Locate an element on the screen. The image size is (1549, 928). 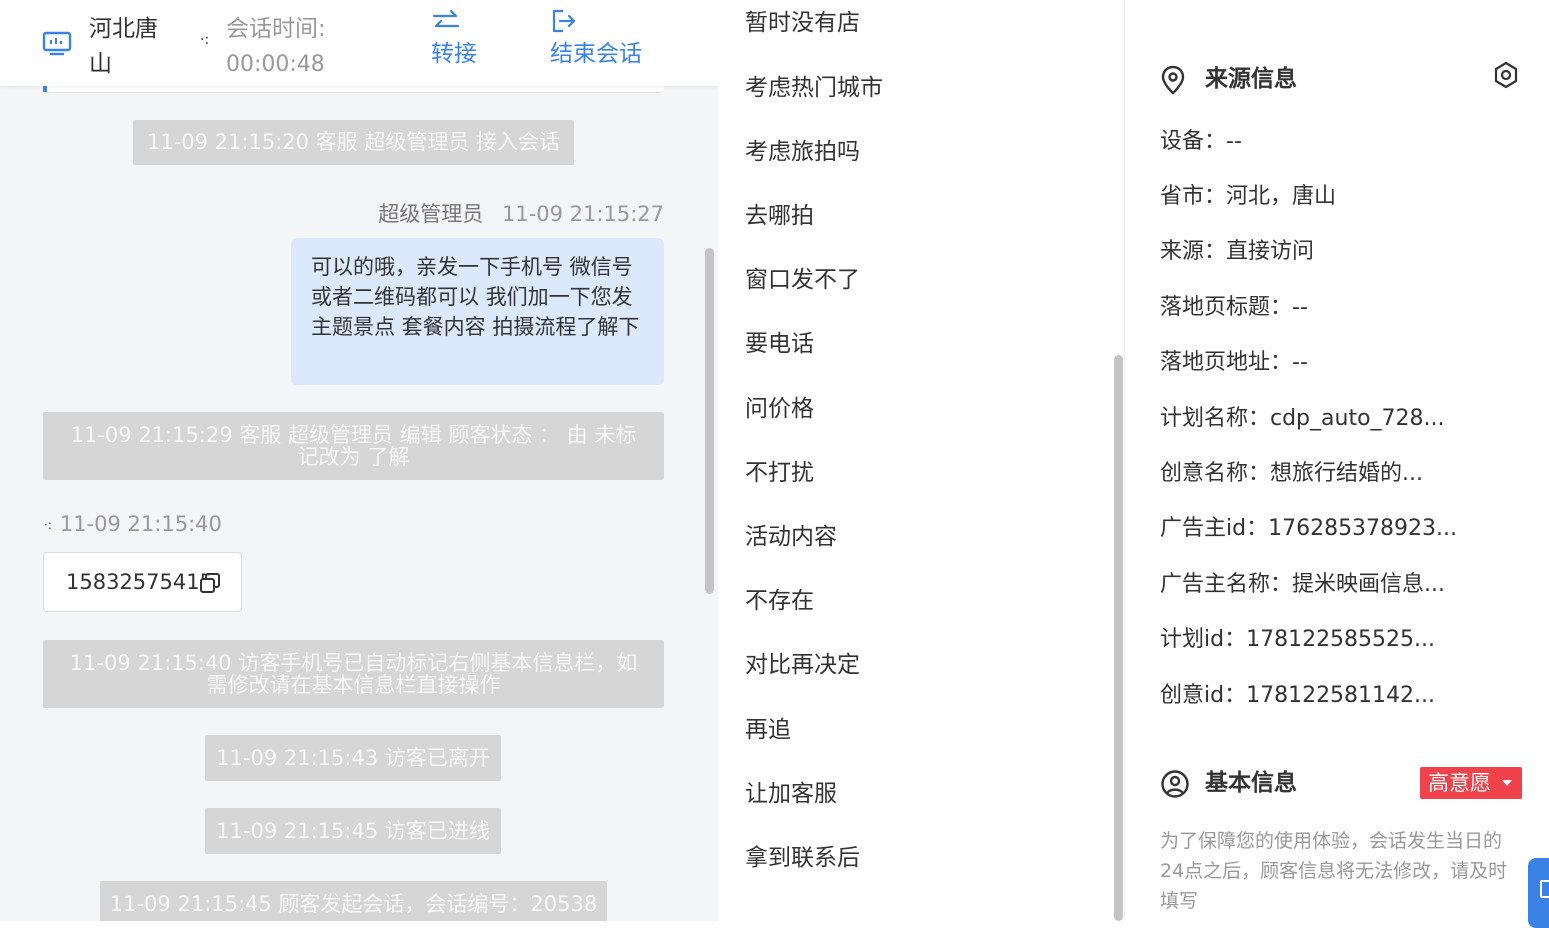
quick-reply-item: 要电话 is located at coordinates (779, 344).